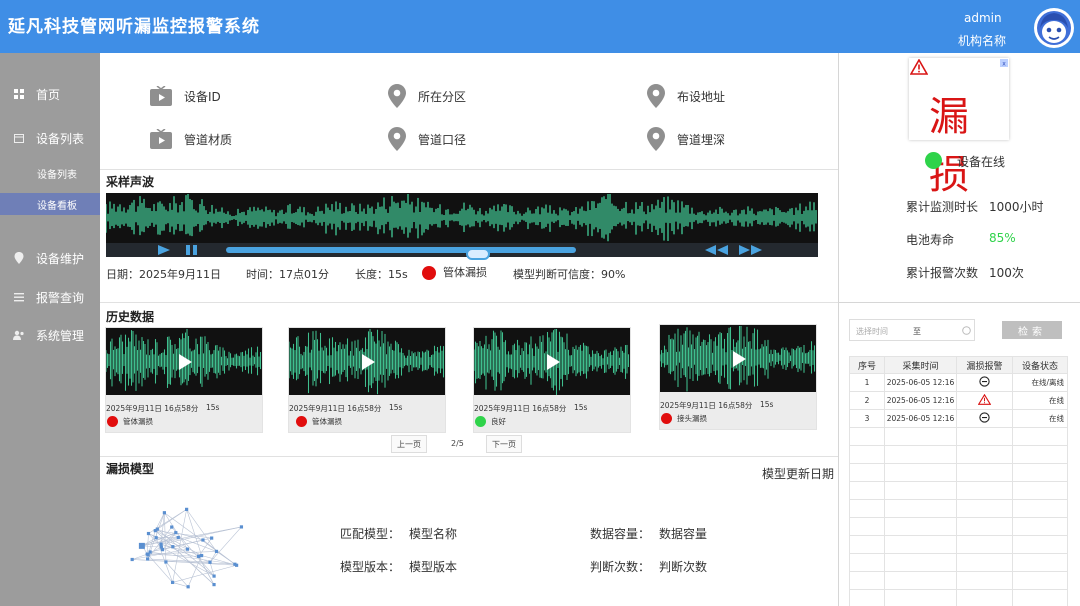 The width and height of the screenshot is (1080, 606). Describe the element at coordinates (19, 258) in the screenshot. I see `pin-icon` at that location.